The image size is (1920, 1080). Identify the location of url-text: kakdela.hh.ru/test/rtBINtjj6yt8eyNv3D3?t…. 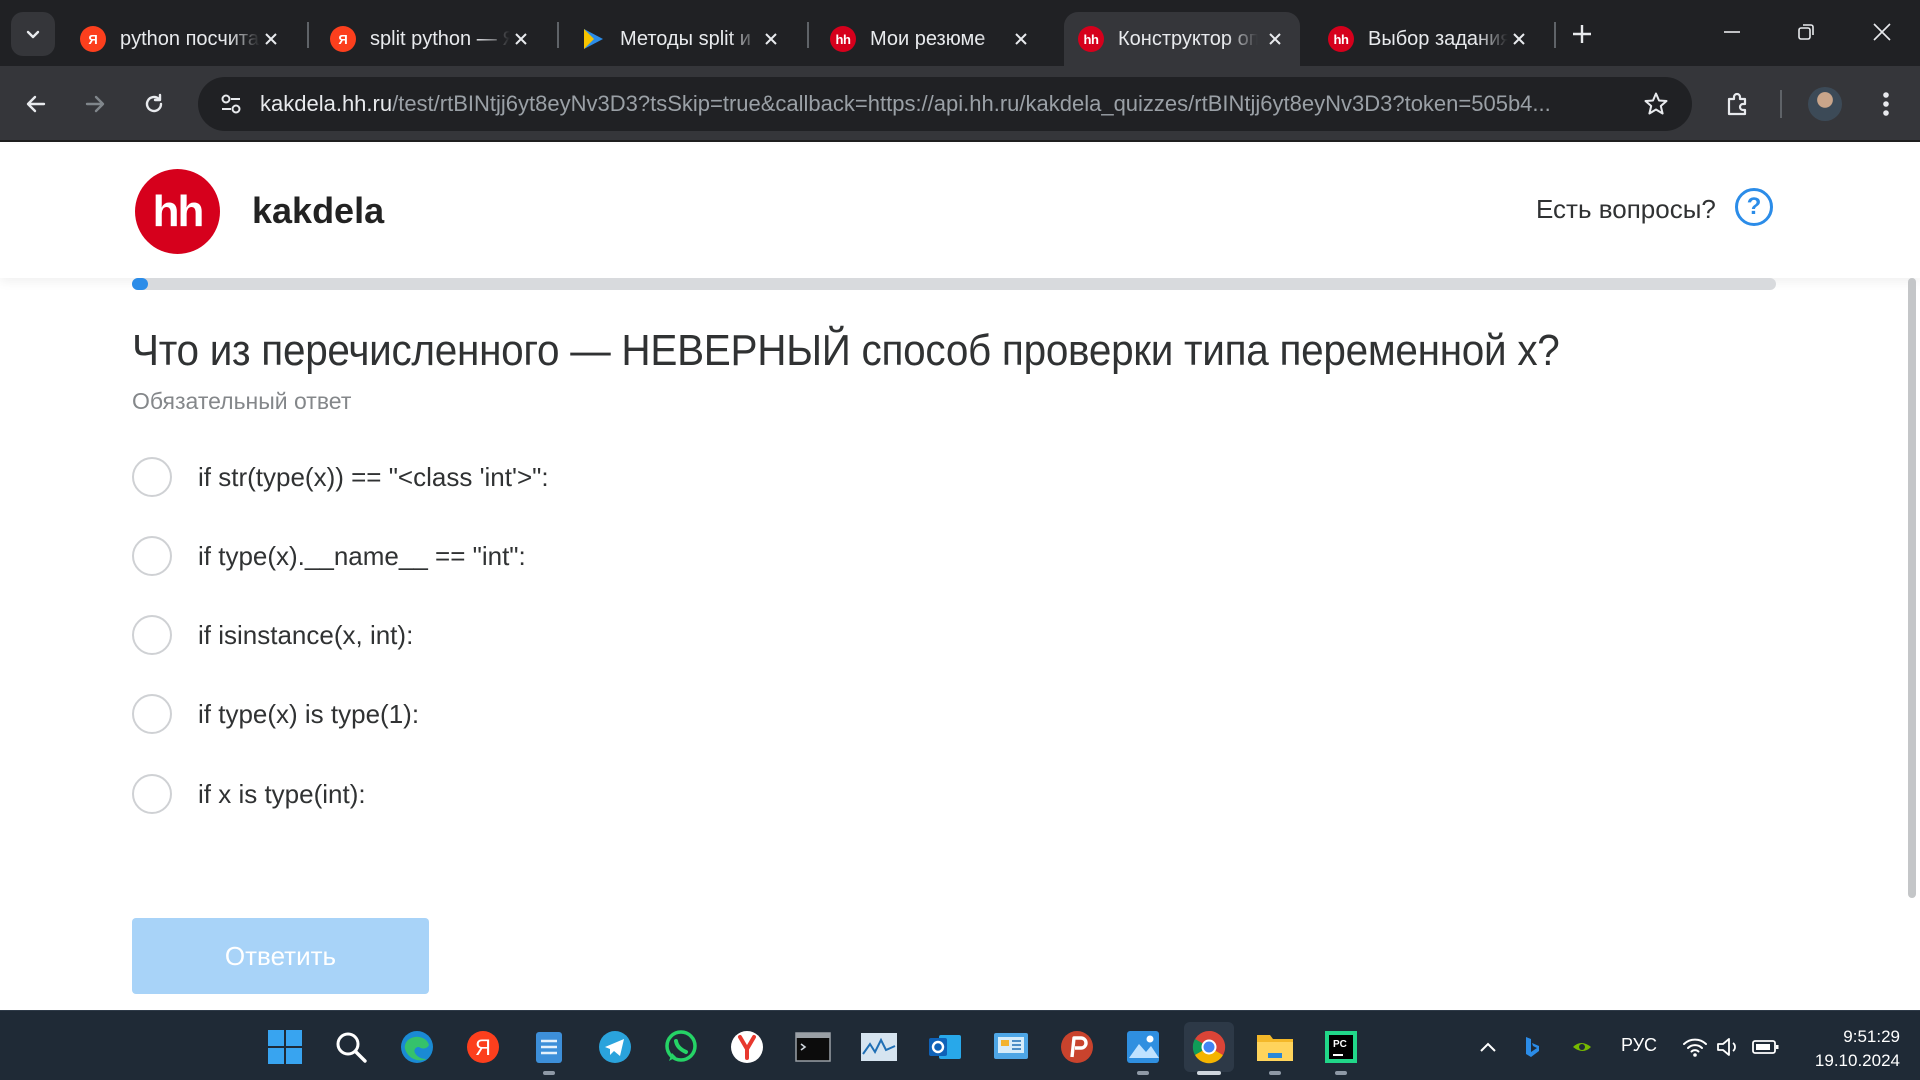
(945, 104).